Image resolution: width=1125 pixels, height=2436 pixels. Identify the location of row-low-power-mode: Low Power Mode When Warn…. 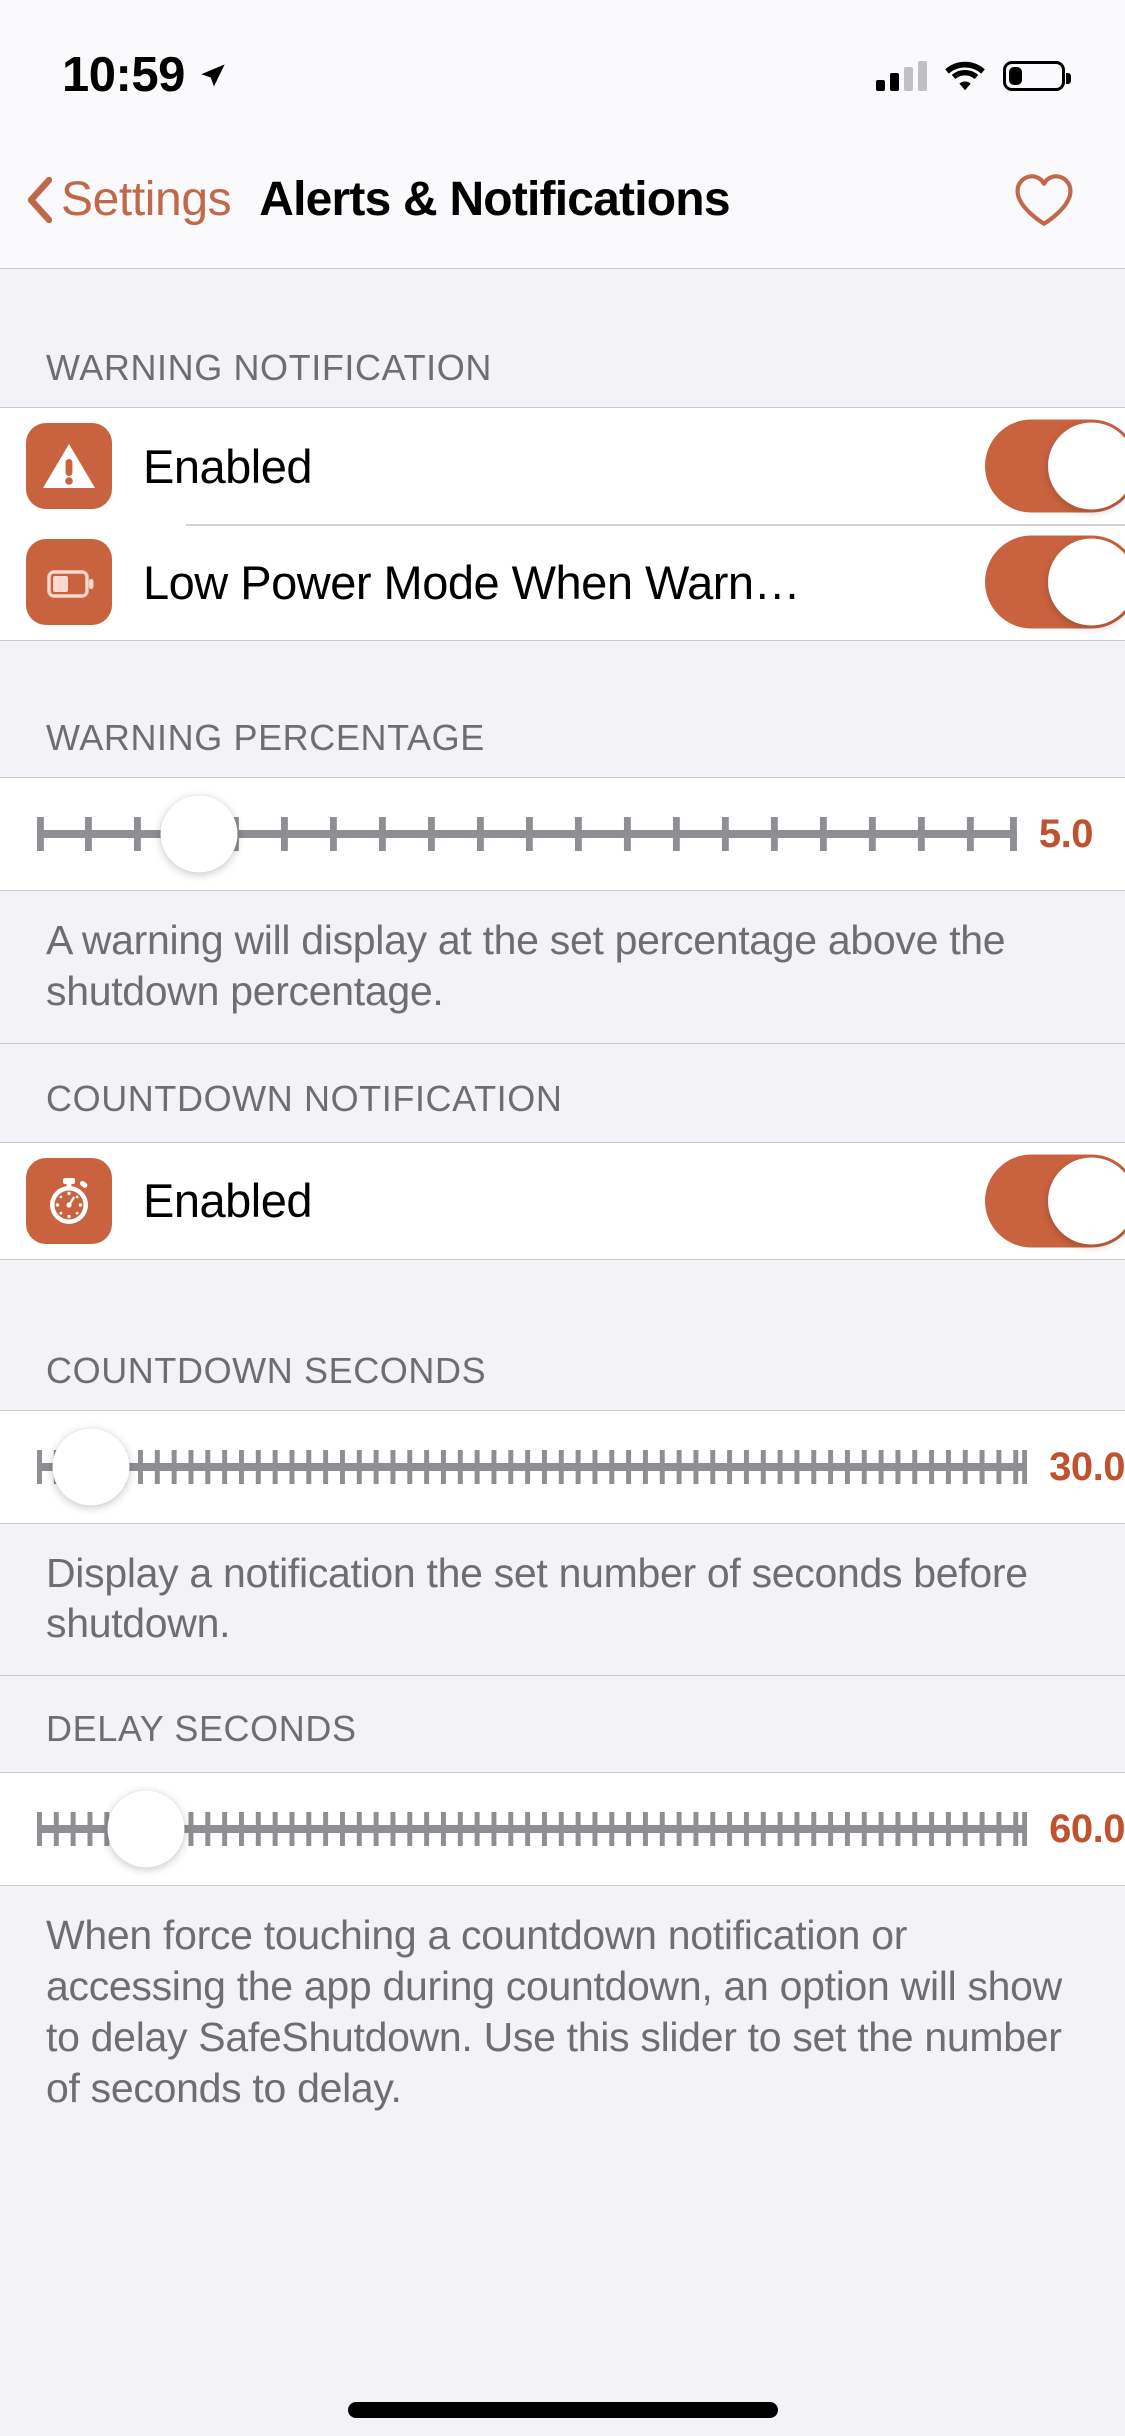
(562, 582).